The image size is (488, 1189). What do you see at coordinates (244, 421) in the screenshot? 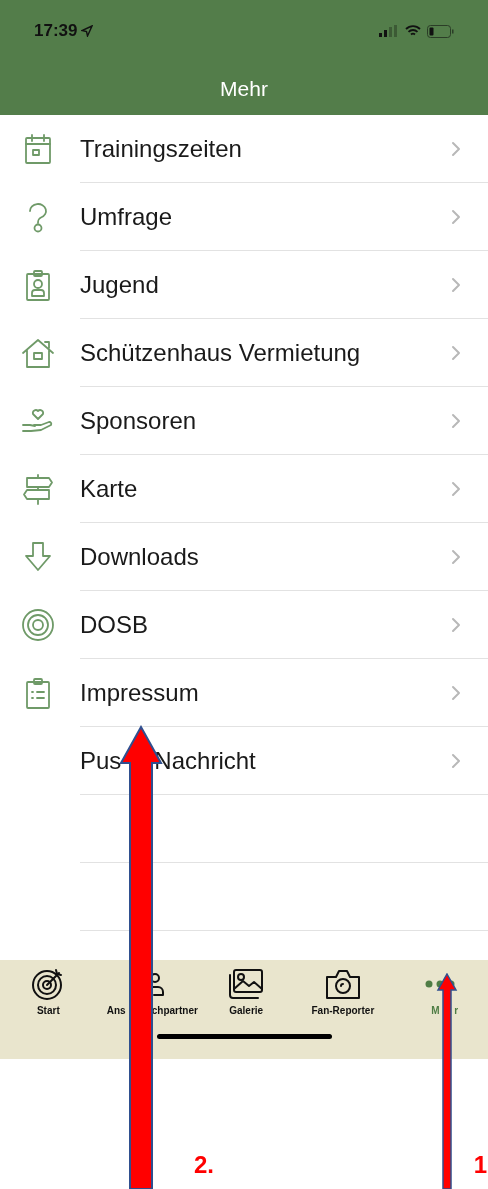
I see `menu-item: Sponsoren` at bounding box center [244, 421].